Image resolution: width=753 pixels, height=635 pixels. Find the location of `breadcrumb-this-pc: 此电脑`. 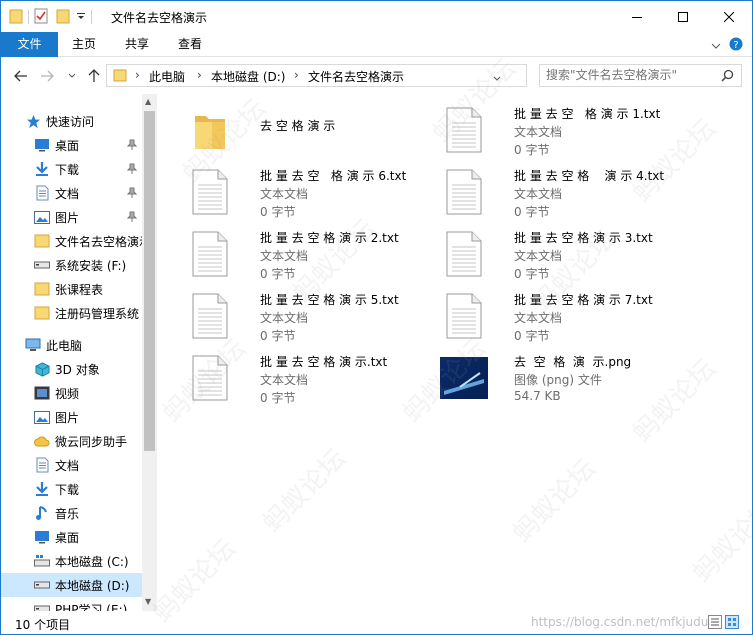

breadcrumb-this-pc: 此电脑 is located at coordinates (167, 76).